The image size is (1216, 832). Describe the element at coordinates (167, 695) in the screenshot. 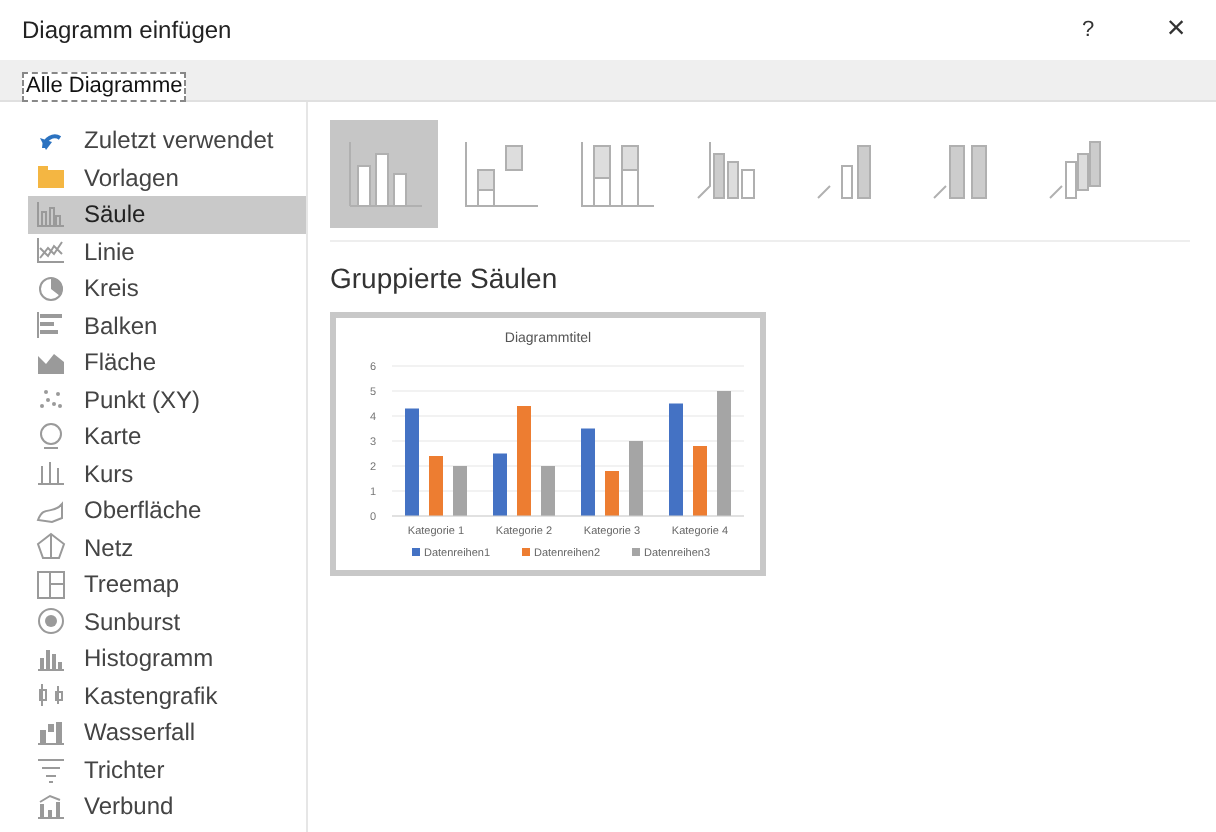

I see `chart-type-item: Kastengrafik` at that location.